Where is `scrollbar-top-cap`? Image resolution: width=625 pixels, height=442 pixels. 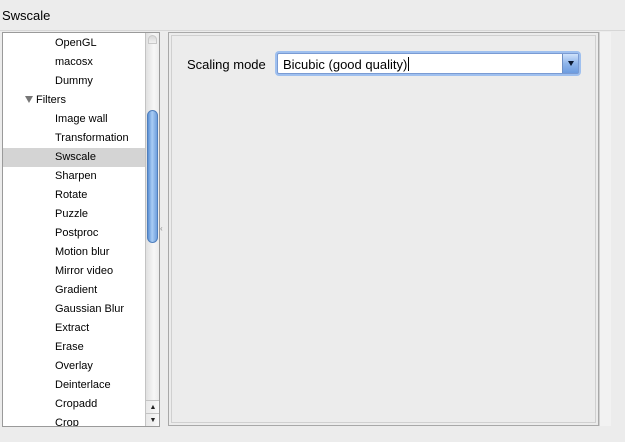 scrollbar-top-cap is located at coordinates (152, 39).